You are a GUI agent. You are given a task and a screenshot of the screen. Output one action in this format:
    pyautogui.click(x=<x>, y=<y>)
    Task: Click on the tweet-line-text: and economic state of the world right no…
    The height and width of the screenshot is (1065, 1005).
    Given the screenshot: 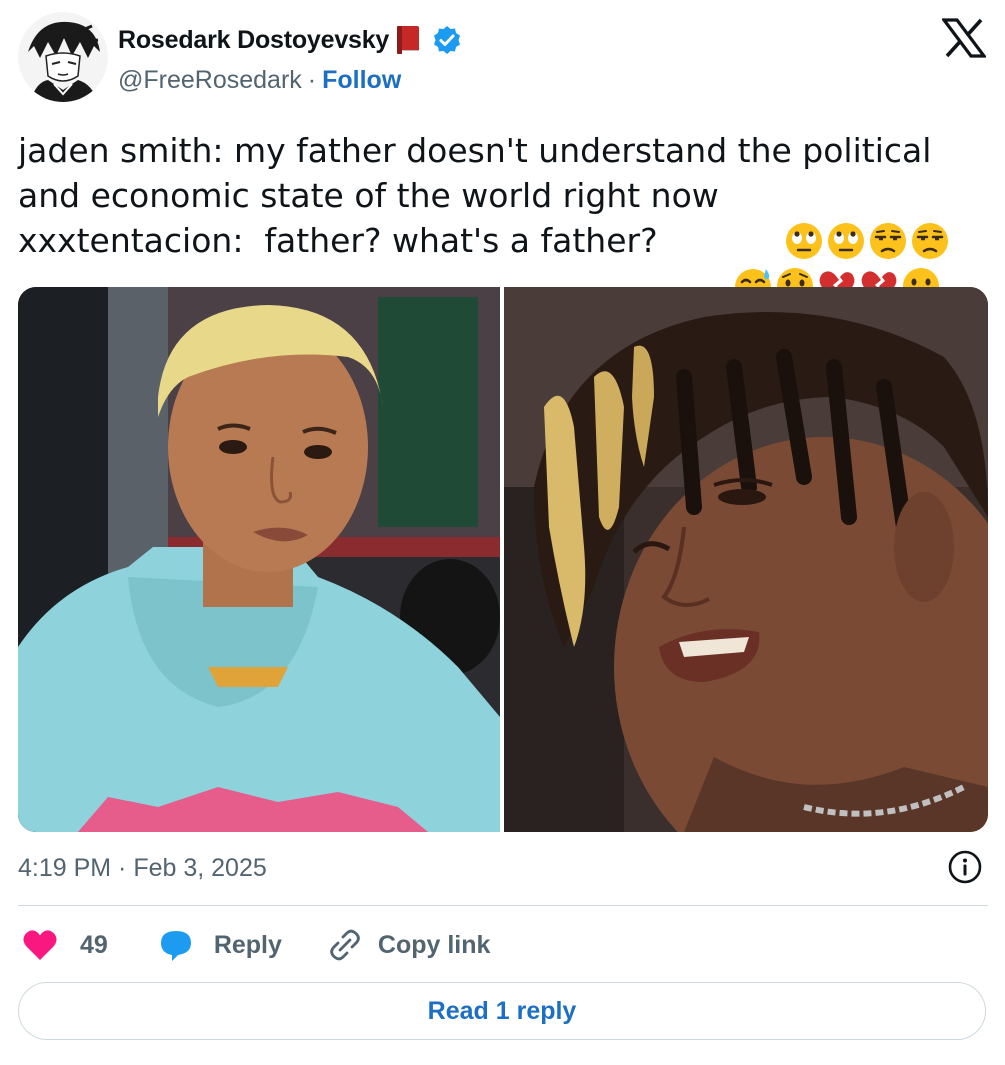 What is the action you would take?
    pyautogui.click(x=368, y=195)
    